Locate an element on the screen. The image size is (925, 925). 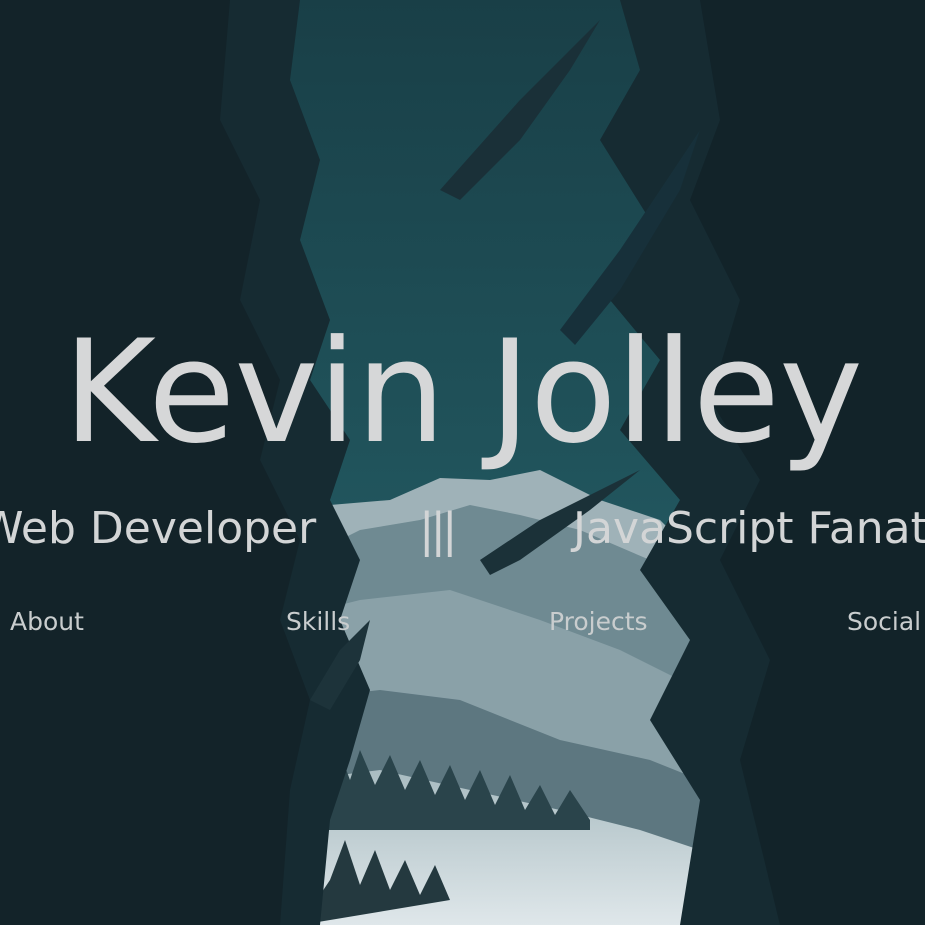
hero-tagline: Web Developer ||| JavaScript Fanatic is located at coordinates (462, 533).